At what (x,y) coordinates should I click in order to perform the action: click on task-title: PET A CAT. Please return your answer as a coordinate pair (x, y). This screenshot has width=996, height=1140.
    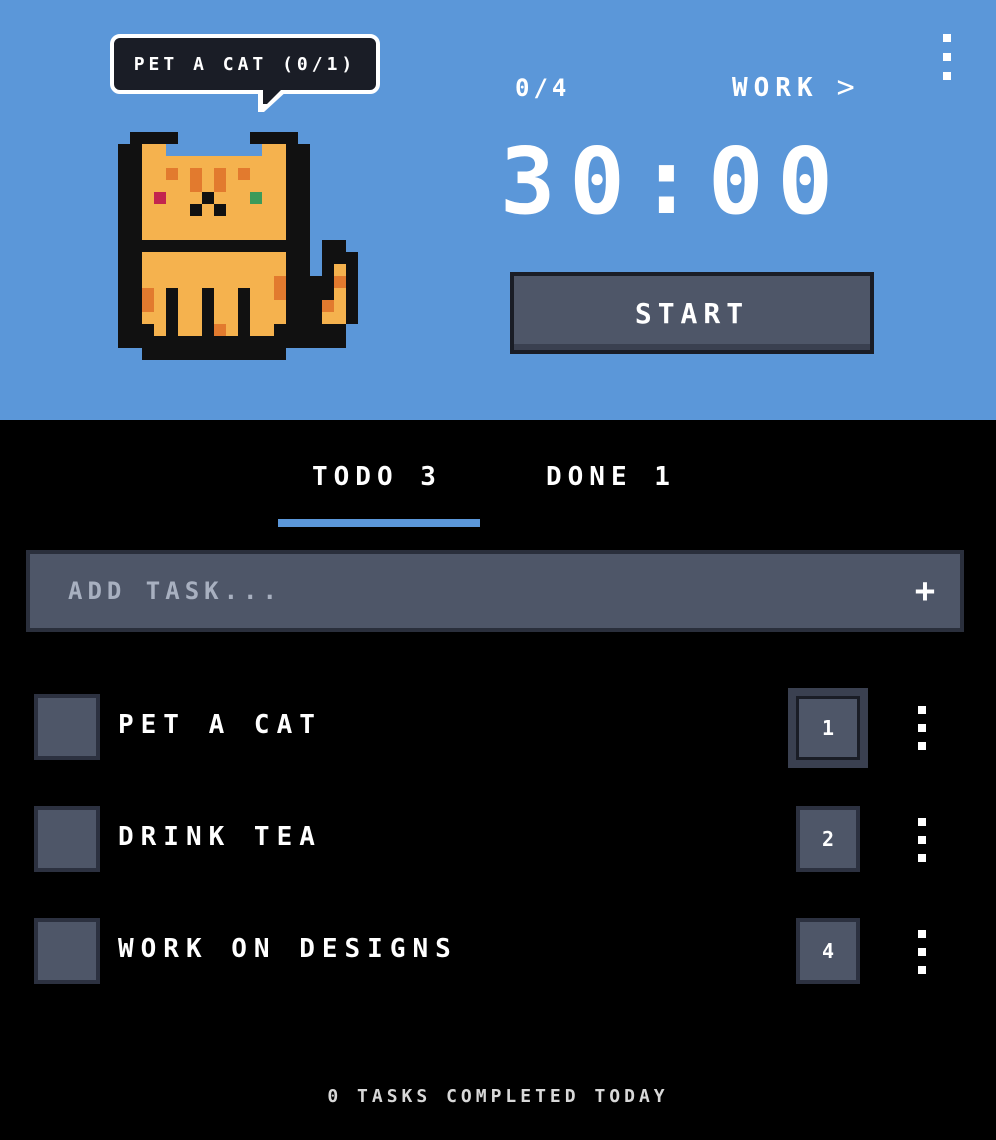
    Looking at the image, I should click on (220, 725).